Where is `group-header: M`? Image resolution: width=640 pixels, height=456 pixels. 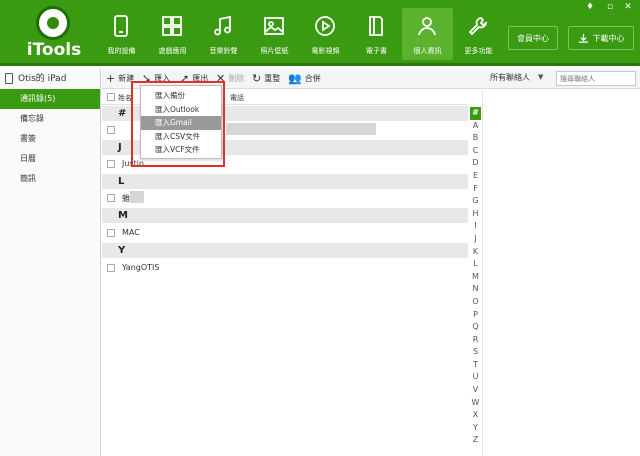
group-header: M is located at coordinates (285, 215).